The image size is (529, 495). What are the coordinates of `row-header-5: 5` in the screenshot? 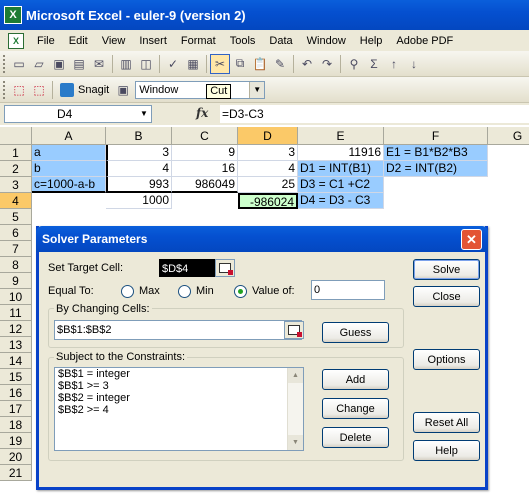 It's located at (16, 217).